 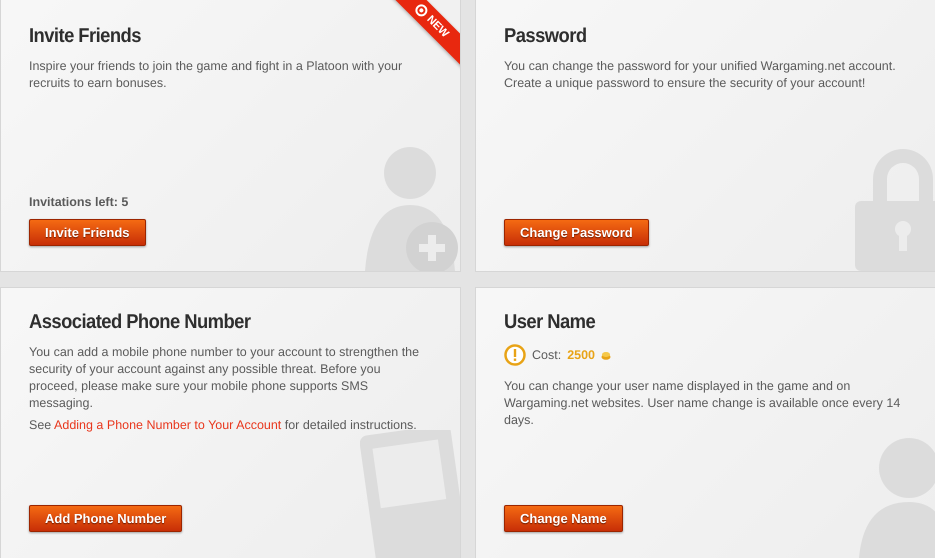 I want to click on action-button: Invite Friends, so click(x=87, y=232).